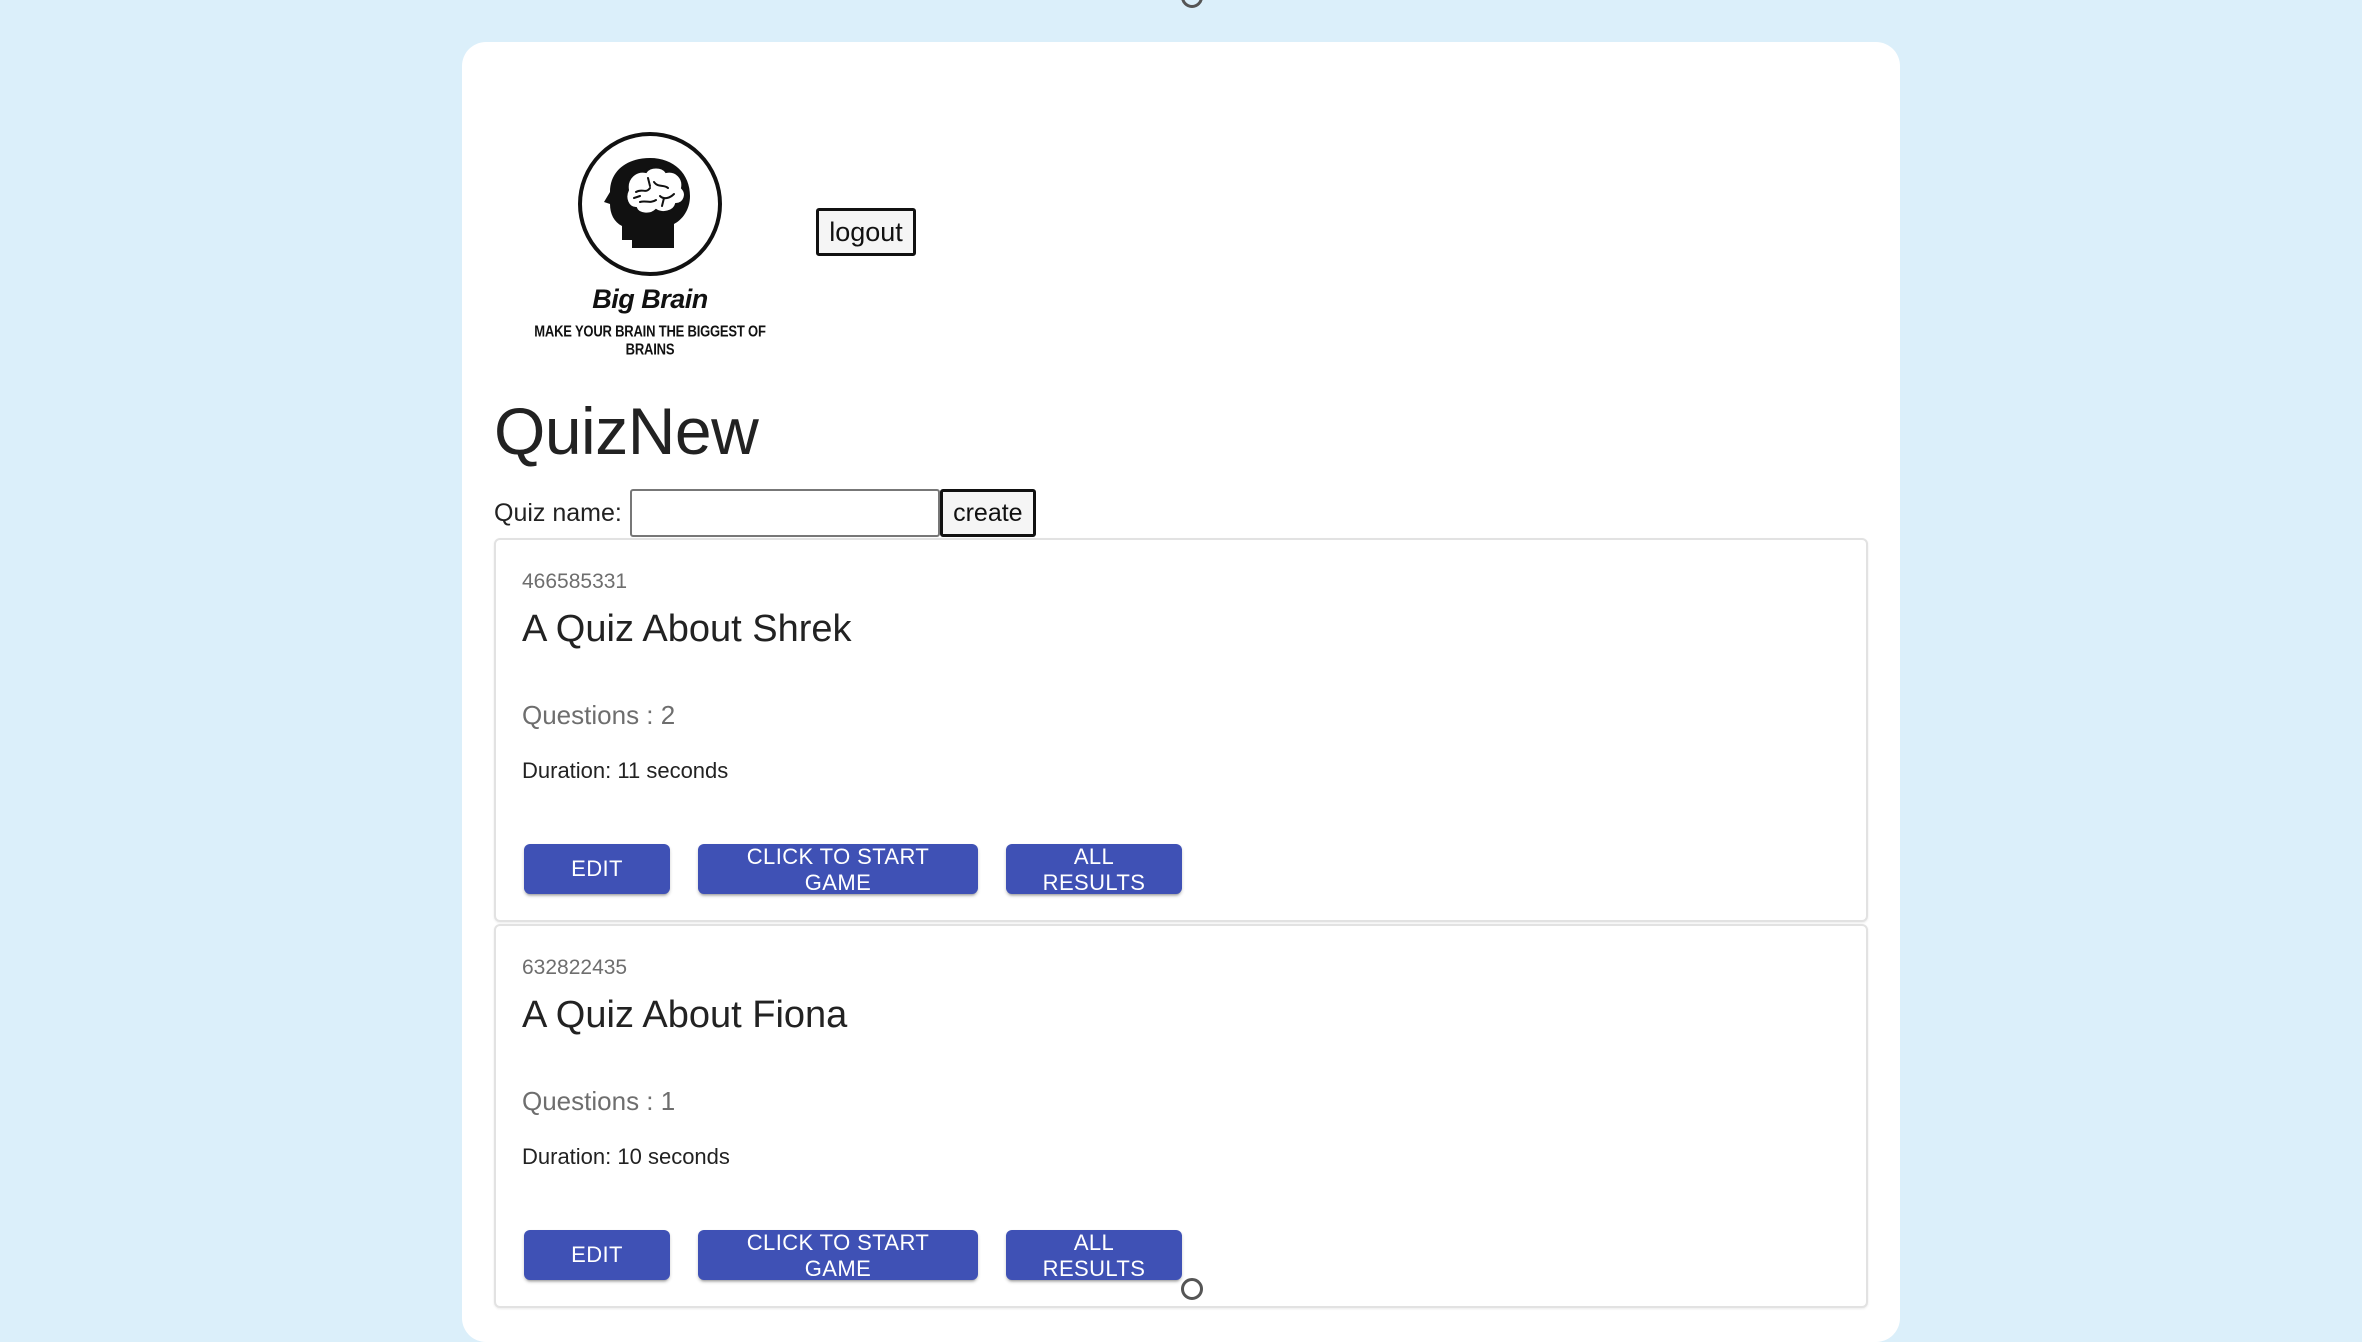  What do you see at coordinates (575, 581) in the screenshot?
I see `quiz-id: 466585331` at bounding box center [575, 581].